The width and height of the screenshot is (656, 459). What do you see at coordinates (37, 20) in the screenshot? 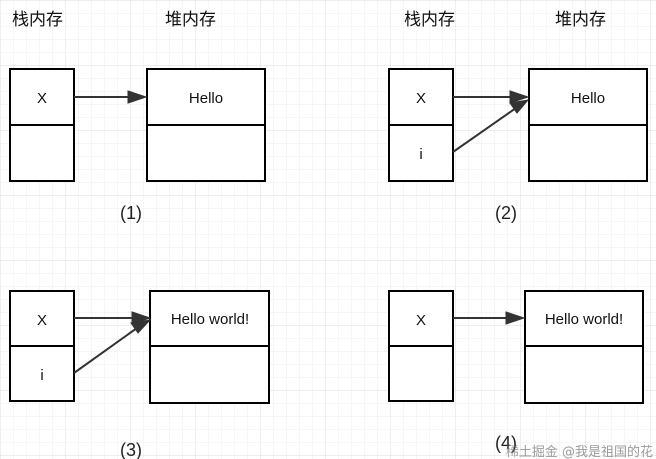
I see `stack-header-left: 栈内存` at bounding box center [37, 20].